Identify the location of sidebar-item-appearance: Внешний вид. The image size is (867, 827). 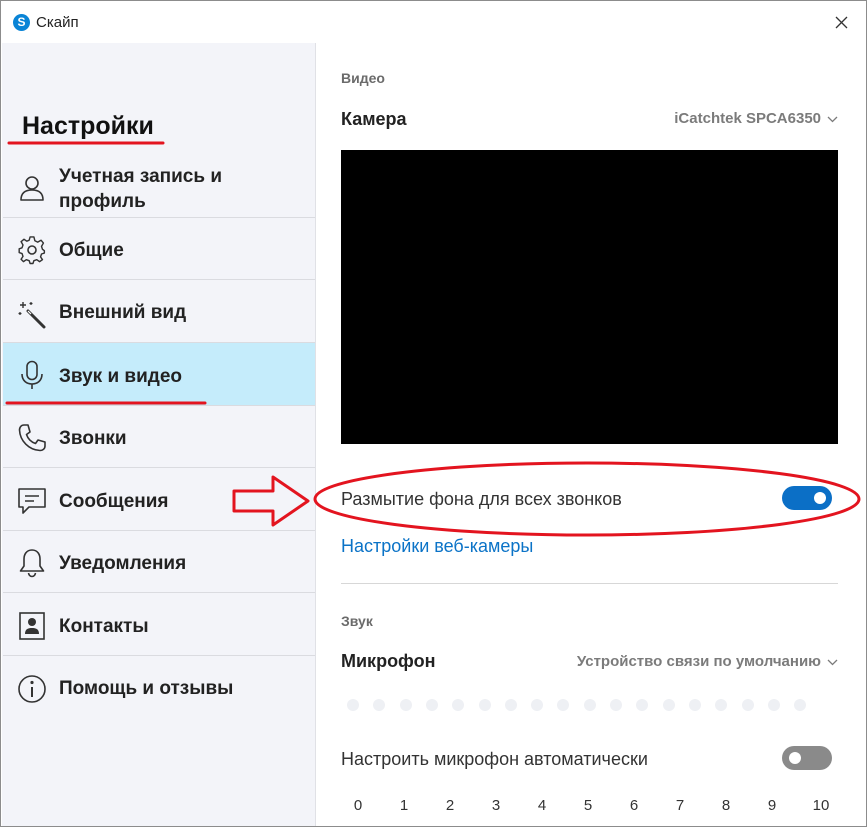
(159, 311).